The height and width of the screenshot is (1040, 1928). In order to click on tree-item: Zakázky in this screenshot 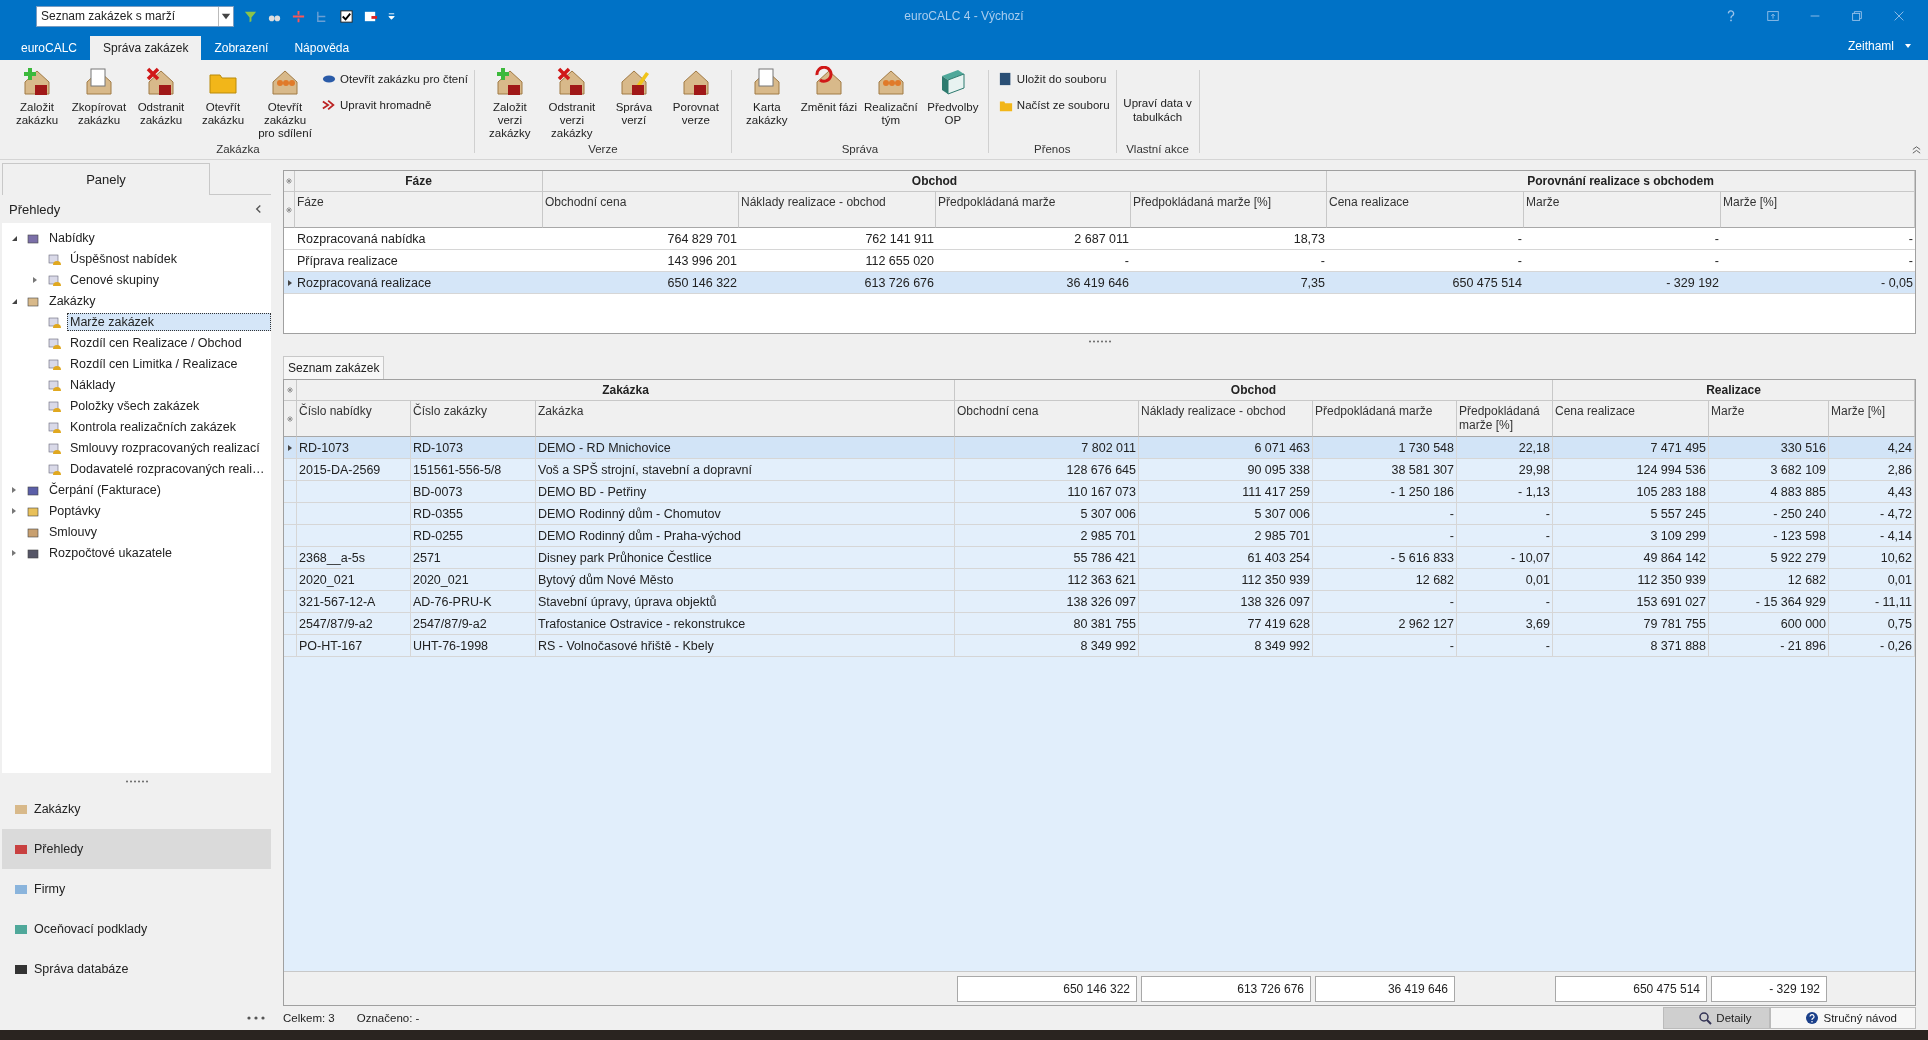, I will do `click(72, 300)`.